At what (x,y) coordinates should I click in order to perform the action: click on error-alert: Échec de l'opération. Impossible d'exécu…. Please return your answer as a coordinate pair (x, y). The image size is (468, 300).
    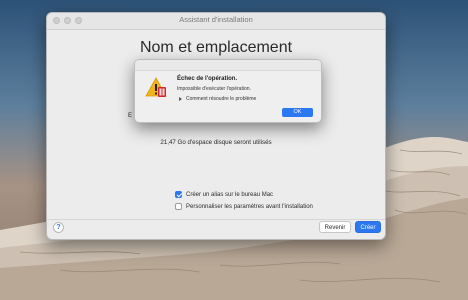
    Looking at the image, I should click on (228, 91).